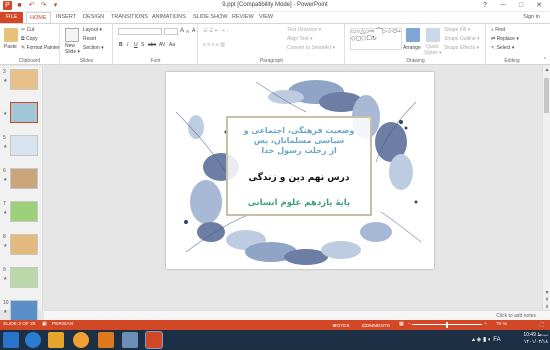  What do you see at coordinates (512, 61) in the screenshot?
I see `editing-label: Editing` at bounding box center [512, 61].